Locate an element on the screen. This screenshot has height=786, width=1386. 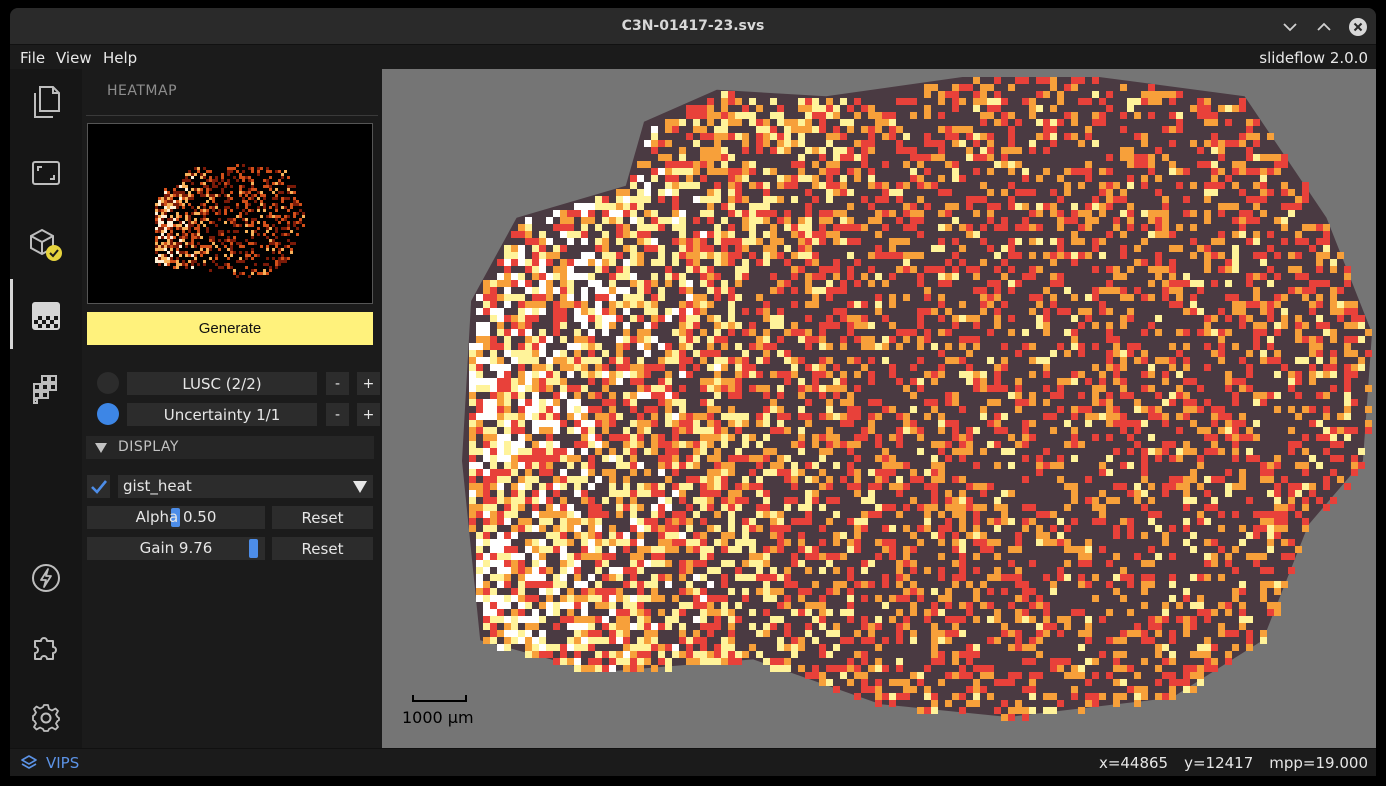
layers-icon is located at coordinates (29, 762).